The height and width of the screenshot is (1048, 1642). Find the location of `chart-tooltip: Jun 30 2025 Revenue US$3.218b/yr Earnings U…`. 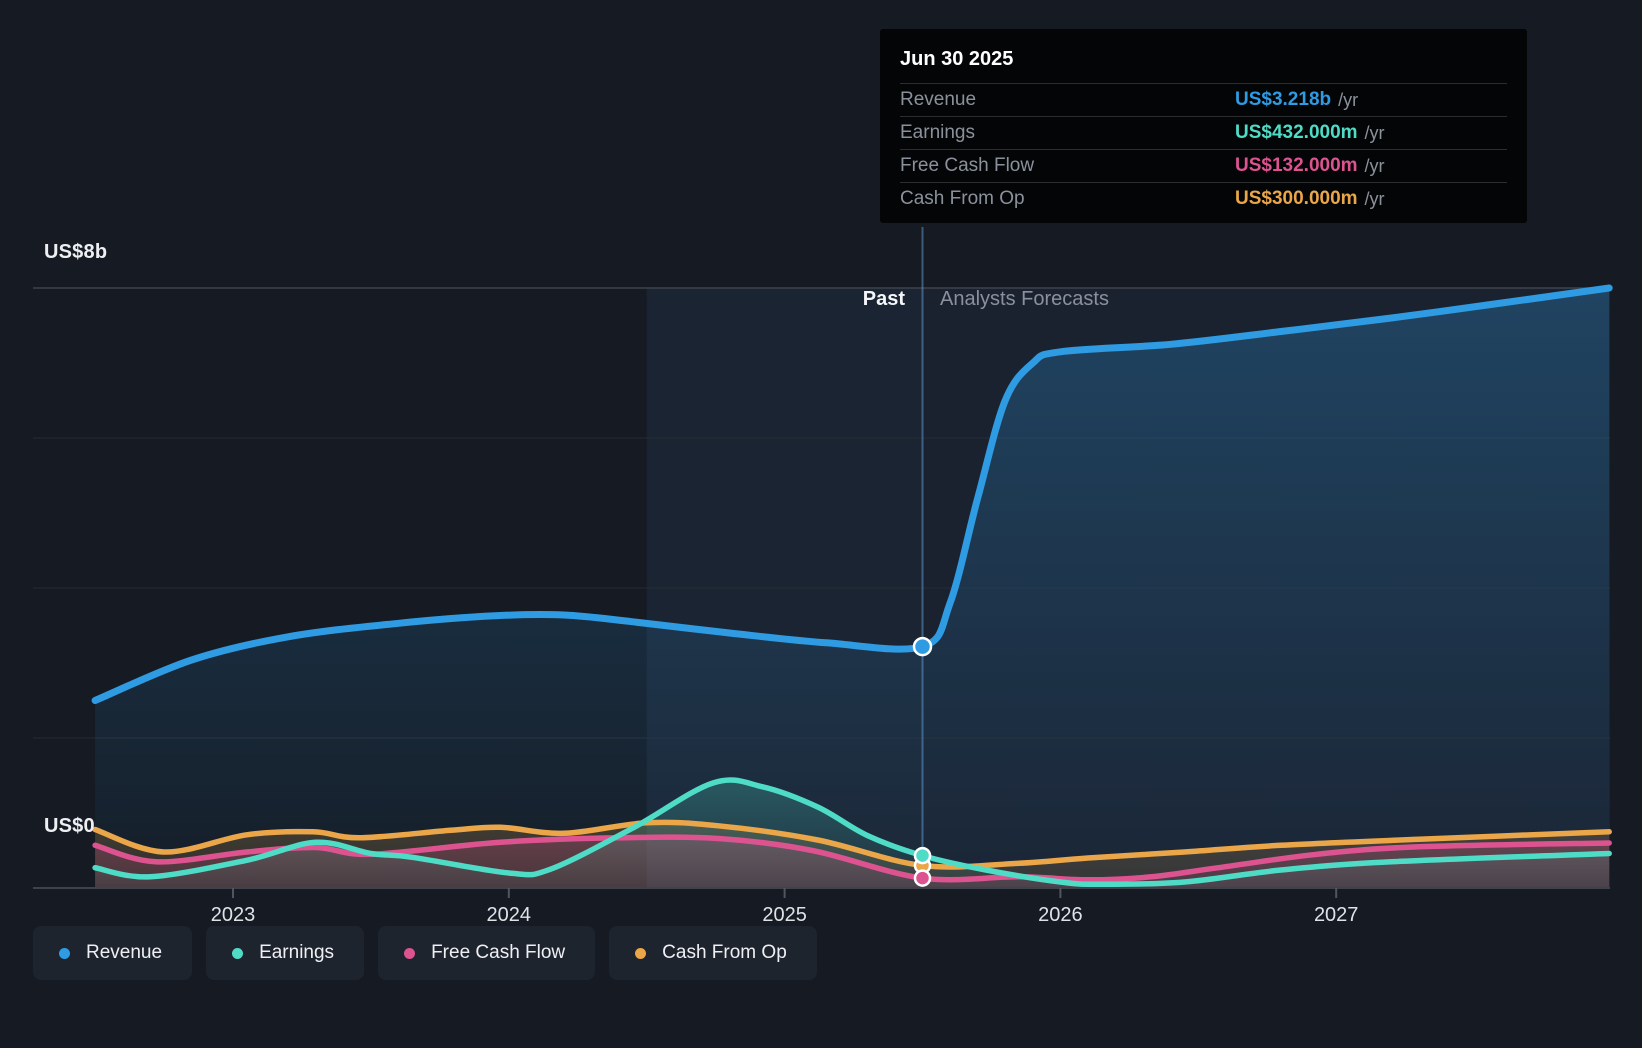

chart-tooltip: Jun 30 2025 Revenue US$3.218b/yr Earnings U… is located at coordinates (1203, 126).